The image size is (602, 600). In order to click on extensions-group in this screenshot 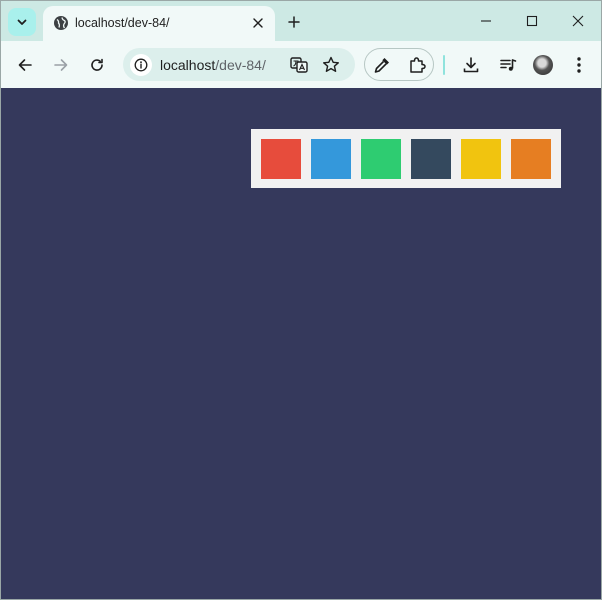, I will do `click(399, 64)`.